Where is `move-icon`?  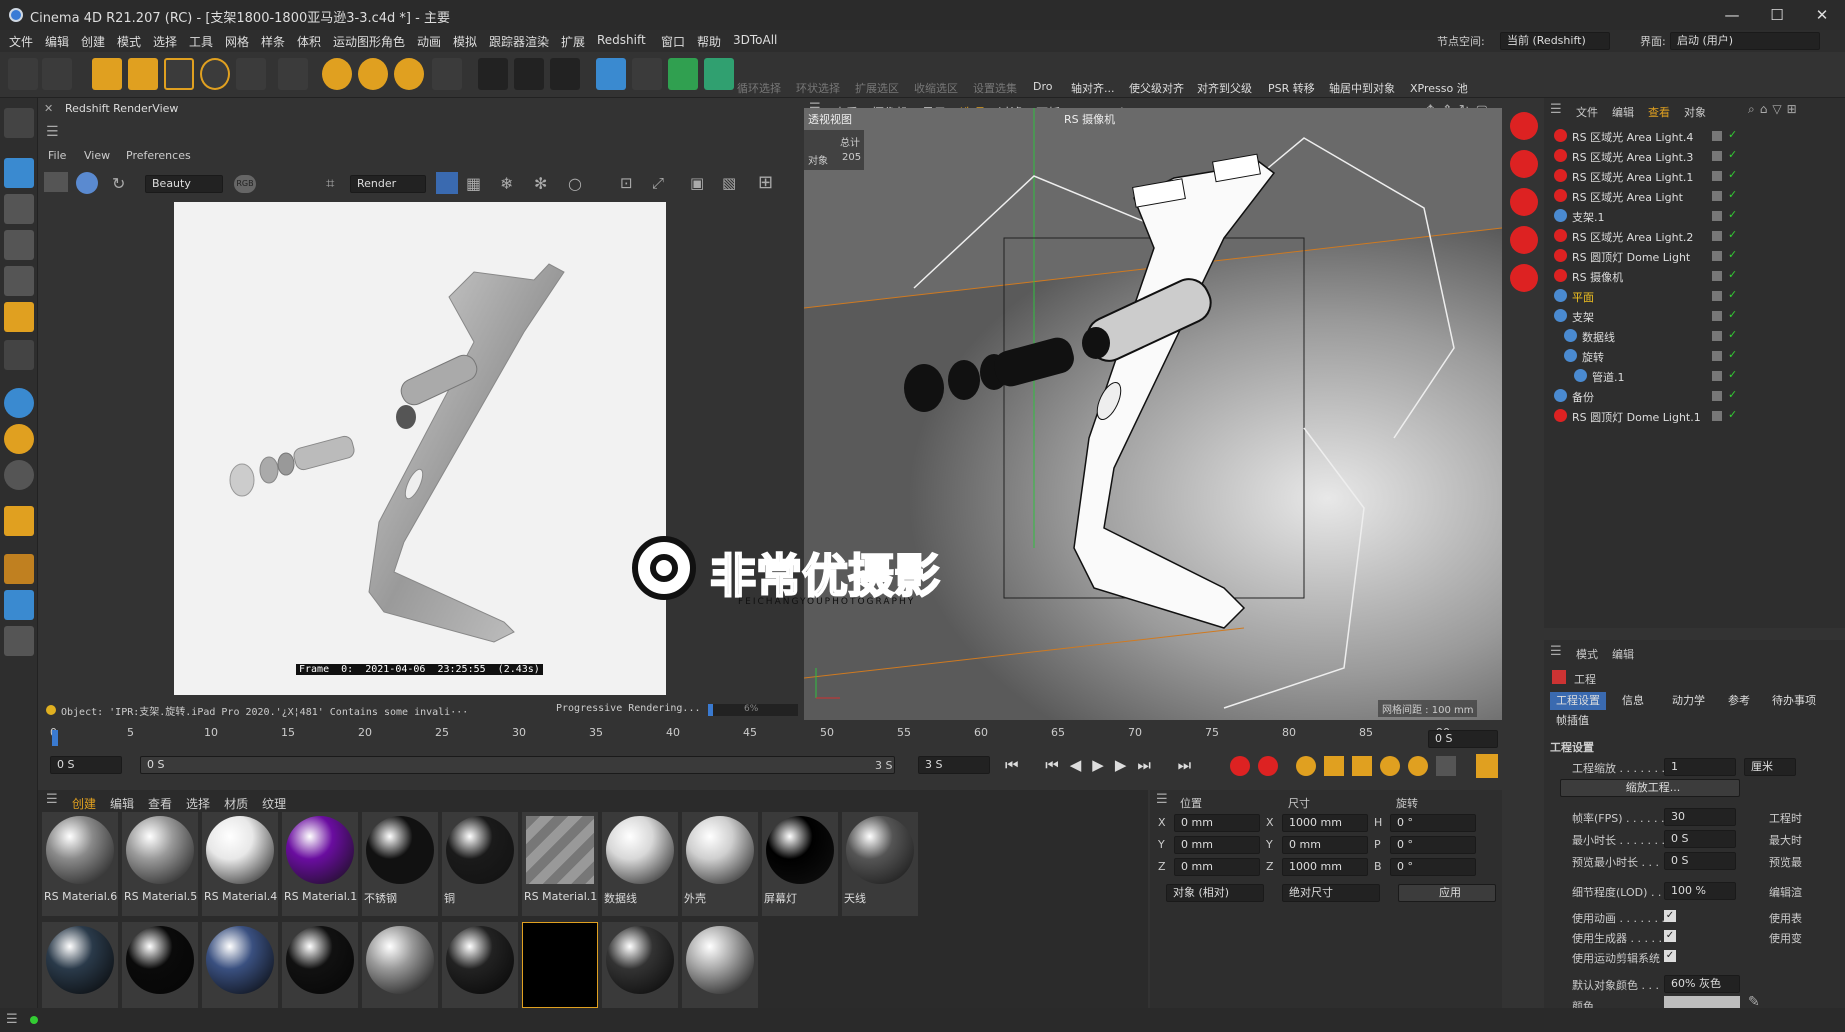 move-icon is located at coordinates (143, 74).